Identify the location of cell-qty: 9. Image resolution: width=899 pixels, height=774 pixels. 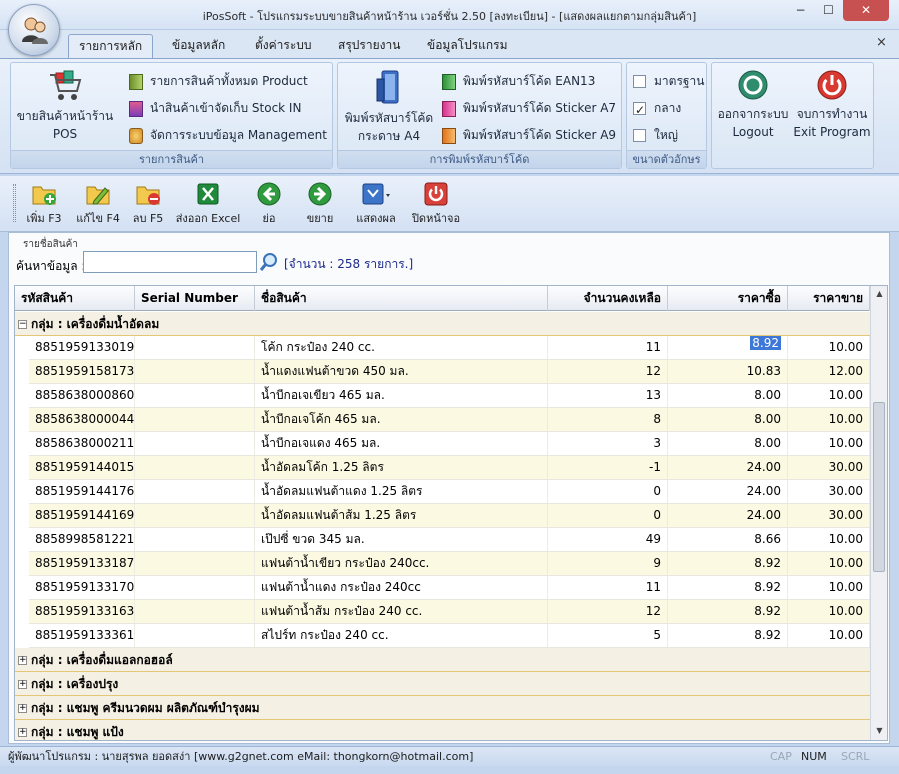
(608, 563).